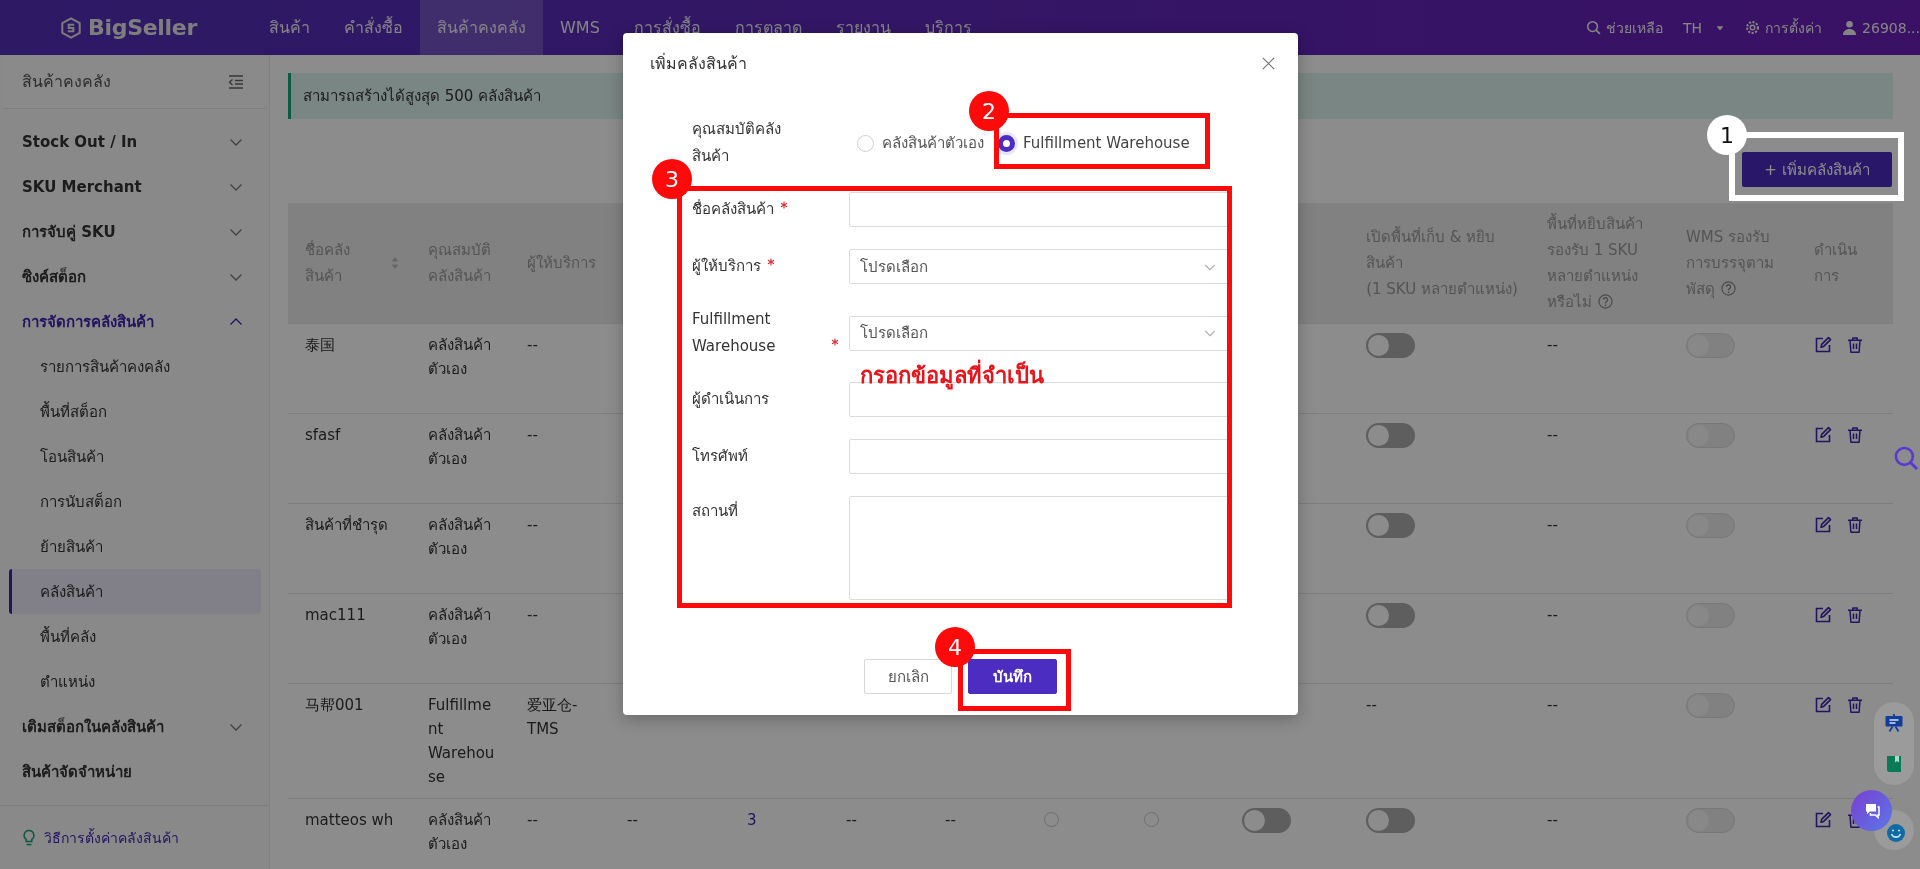 This screenshot has height=869, width=1920. I want to click on sidebar-group: ซิงค์สต็อก, so click(134, 276).